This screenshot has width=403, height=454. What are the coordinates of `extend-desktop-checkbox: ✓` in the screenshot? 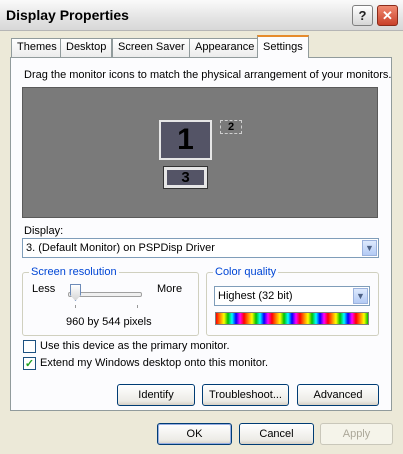 It's located at (29, 363).